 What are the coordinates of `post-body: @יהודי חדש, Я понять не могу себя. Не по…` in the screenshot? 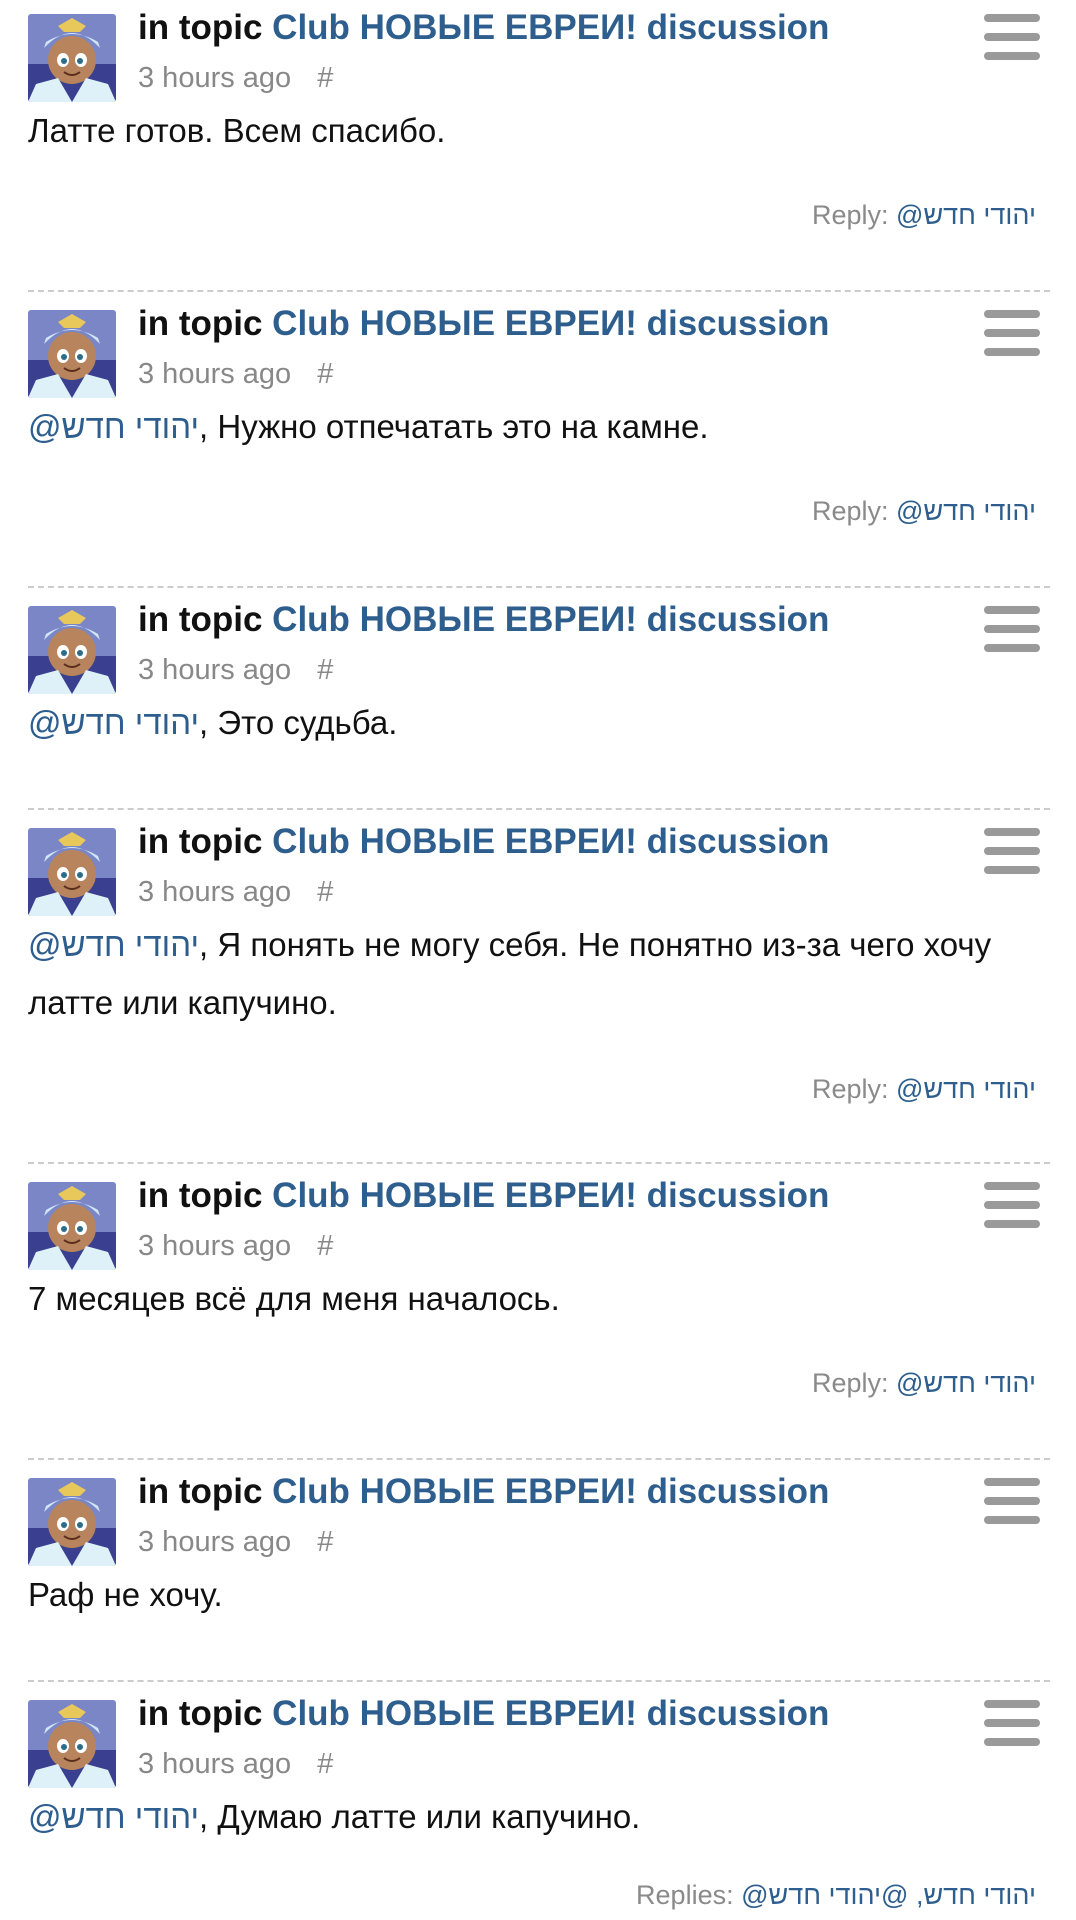 It's located at (528, 974).